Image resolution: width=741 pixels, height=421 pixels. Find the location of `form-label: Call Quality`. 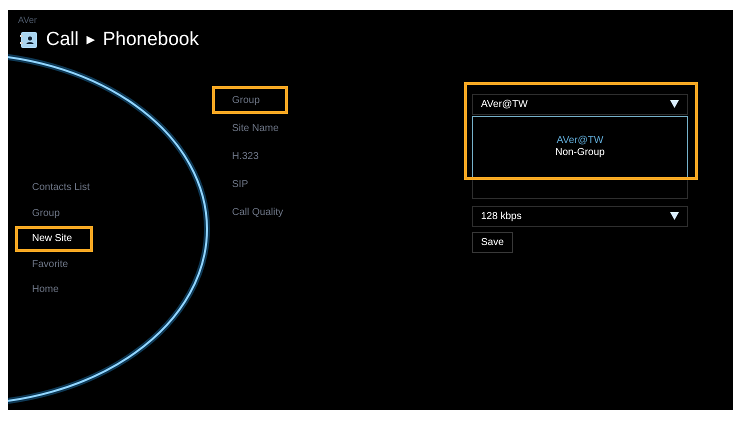

form-label: Call Quality is located at coordinates (257, 213).